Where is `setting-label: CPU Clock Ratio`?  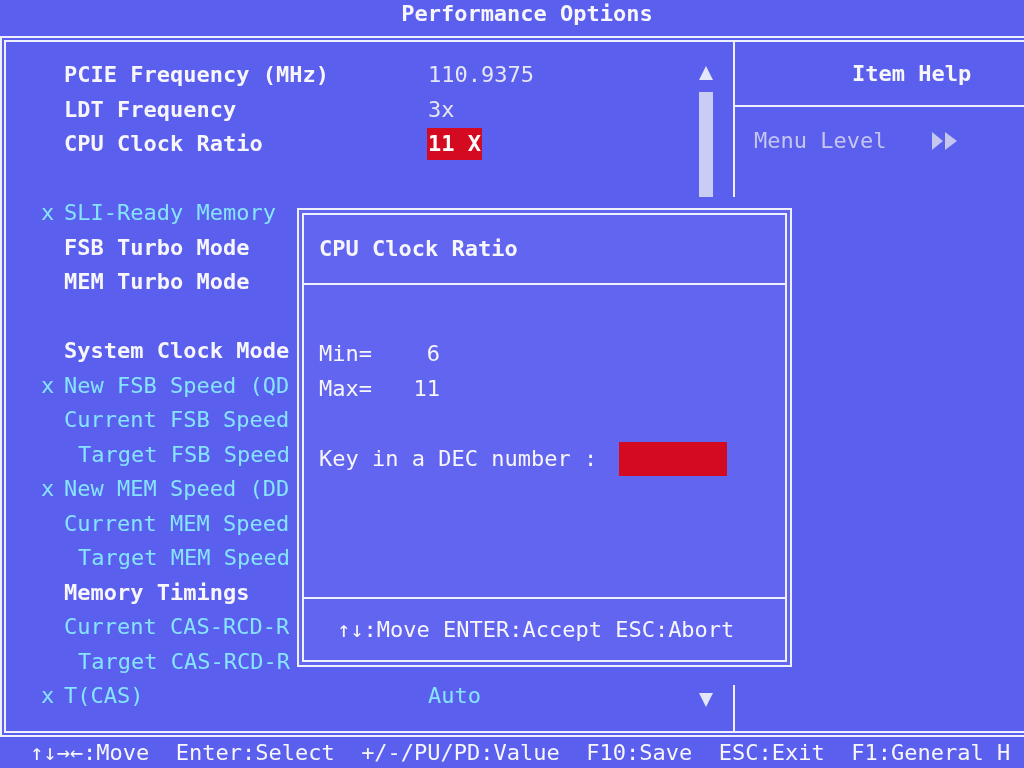
setting-label: CPU Clock Ratio is located at coordinates (163, 144).